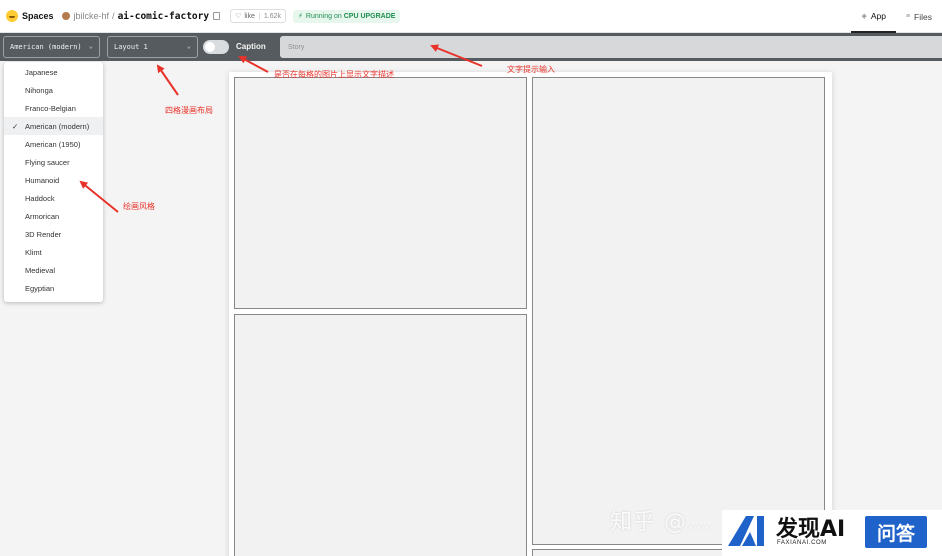  Describe the element at coordinates (531, 69) in the screenshot. I see `annotation-story: 文字提示输入` at that location.